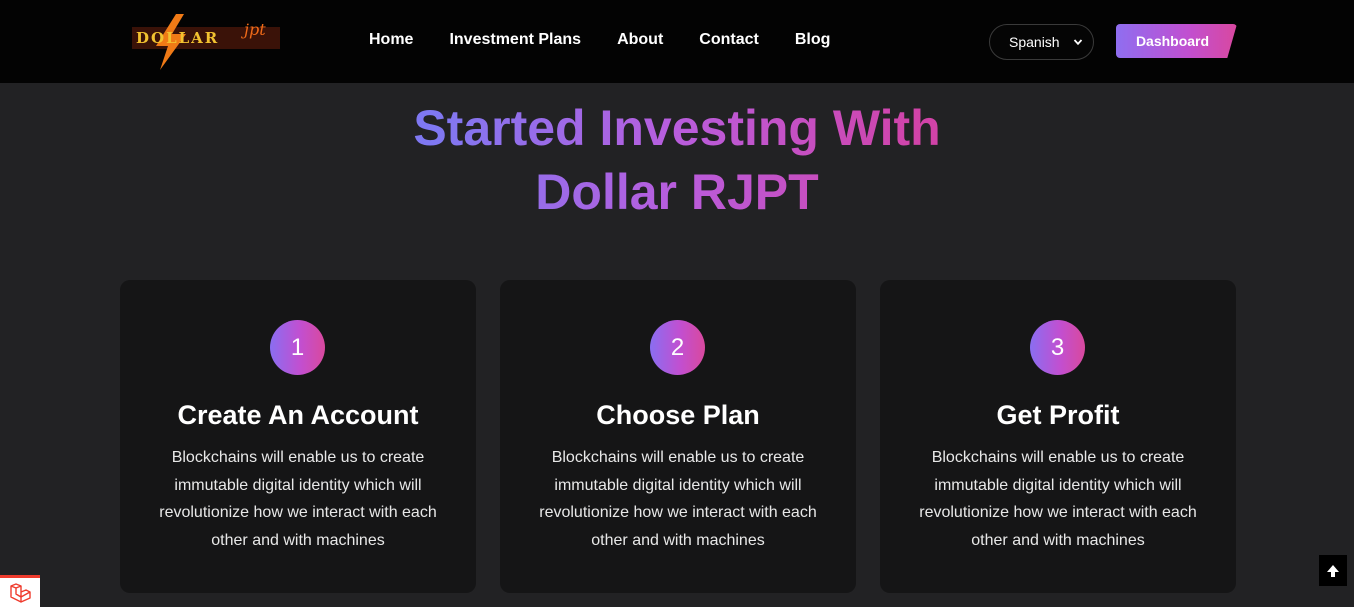 This screenshot has height=607, width=1354. What do you see at coordinates (813, 40) in the screenshot?
I see `nav-blog: Blog` at bounding box center [813, 40].